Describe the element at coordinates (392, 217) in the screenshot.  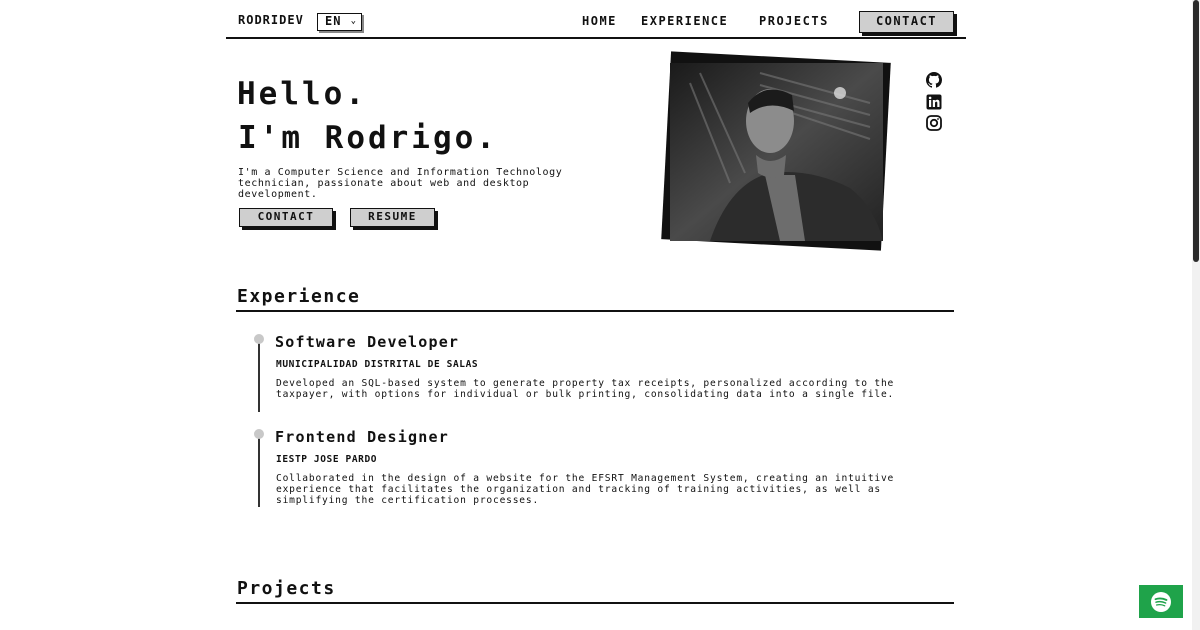
I see `resume-button: RESUME` at that location.